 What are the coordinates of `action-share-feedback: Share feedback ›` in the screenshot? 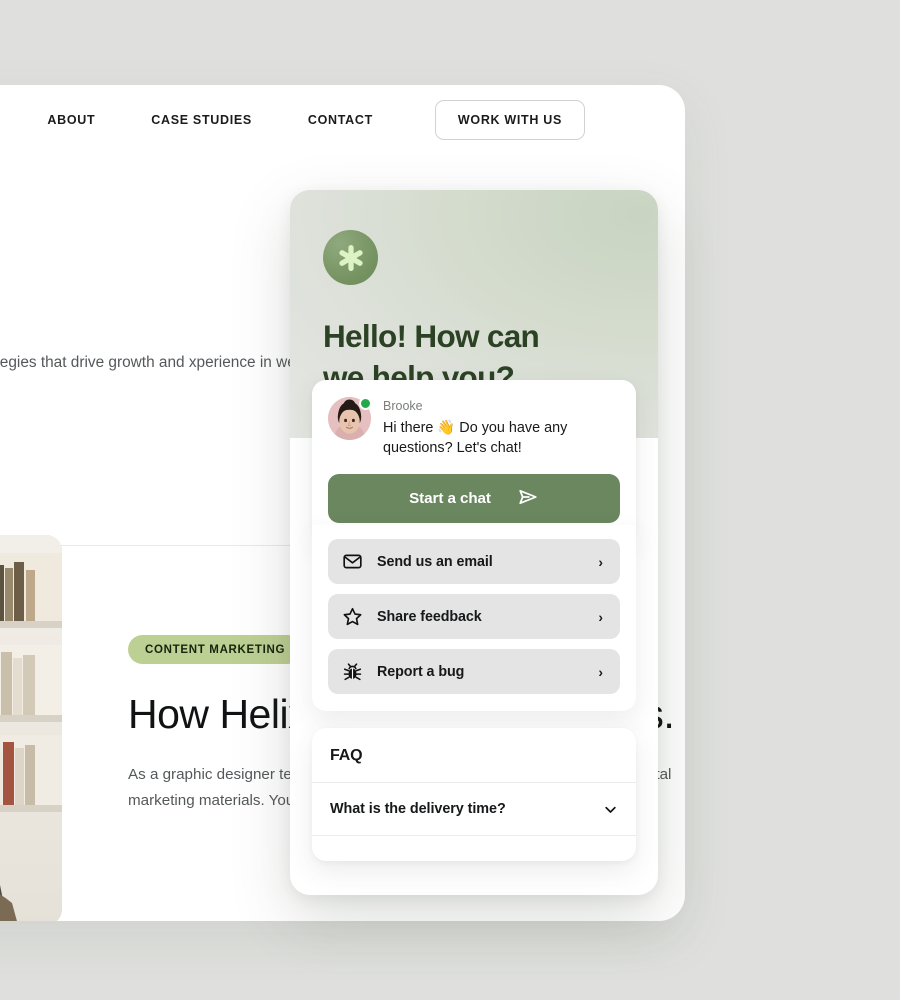 It's located at (474, 616).